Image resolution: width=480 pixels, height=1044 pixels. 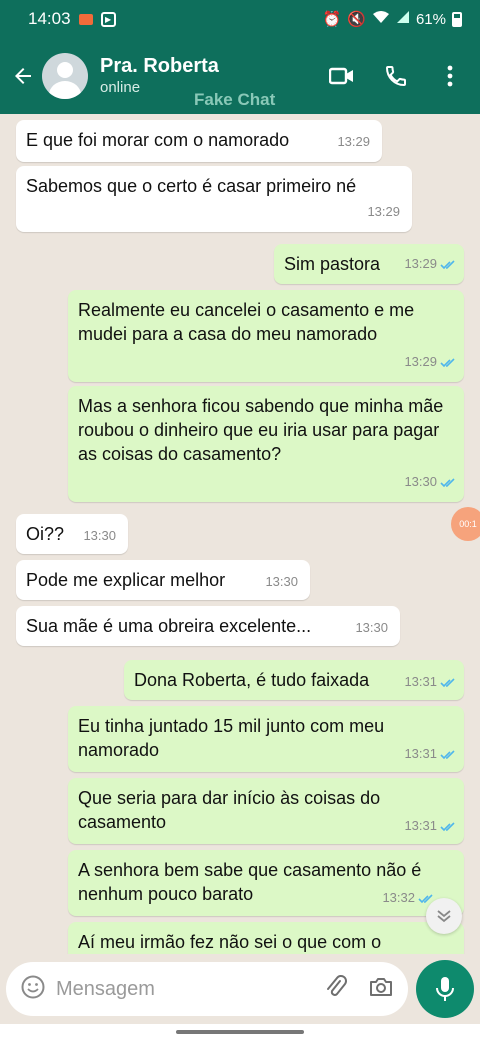 I want to click on chevron-double-down-icon, so click(x=444, y=916).